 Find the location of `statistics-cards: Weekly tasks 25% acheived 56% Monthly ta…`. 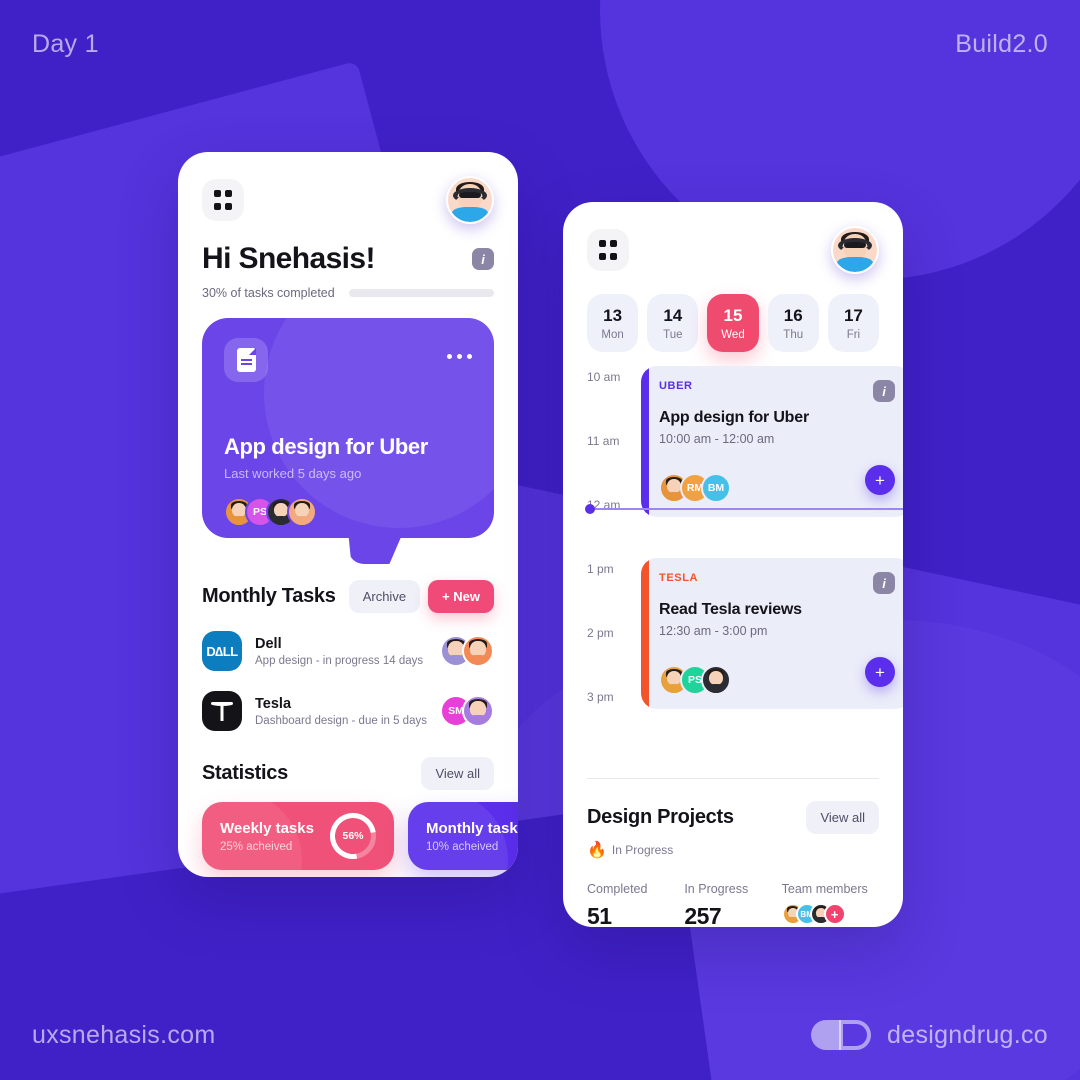

statistics-cards: Weekly tasks 25% acheived 56% Monthly ta… is located at coordinates (348, 830).